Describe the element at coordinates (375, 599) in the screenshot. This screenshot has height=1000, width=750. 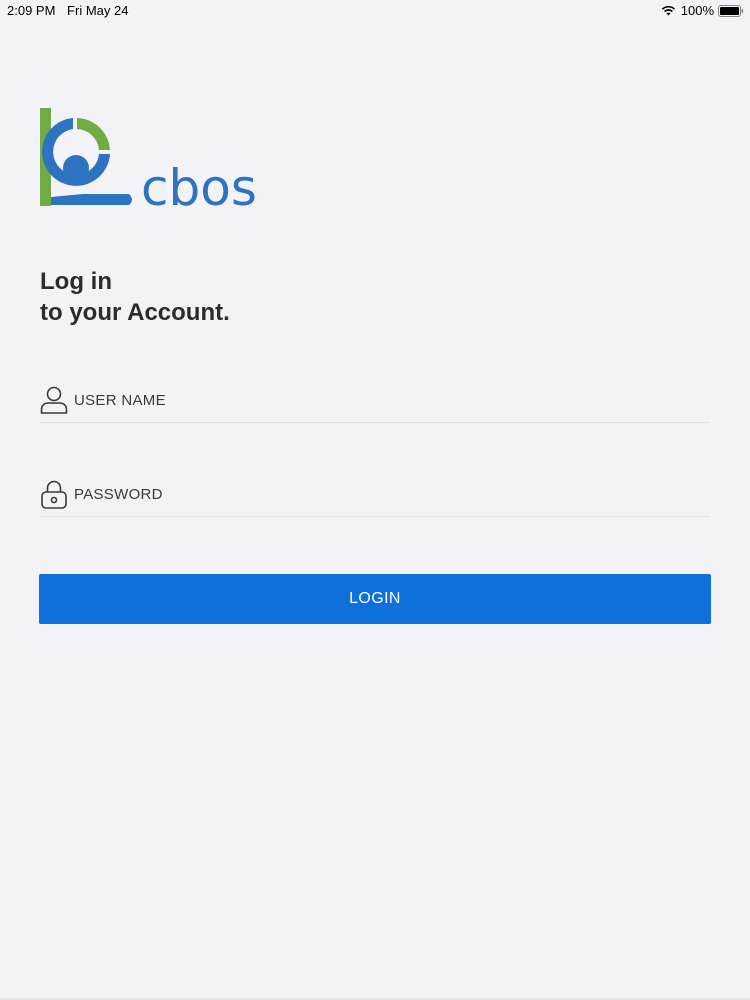
I see `login-button: LOGIN` at that location.